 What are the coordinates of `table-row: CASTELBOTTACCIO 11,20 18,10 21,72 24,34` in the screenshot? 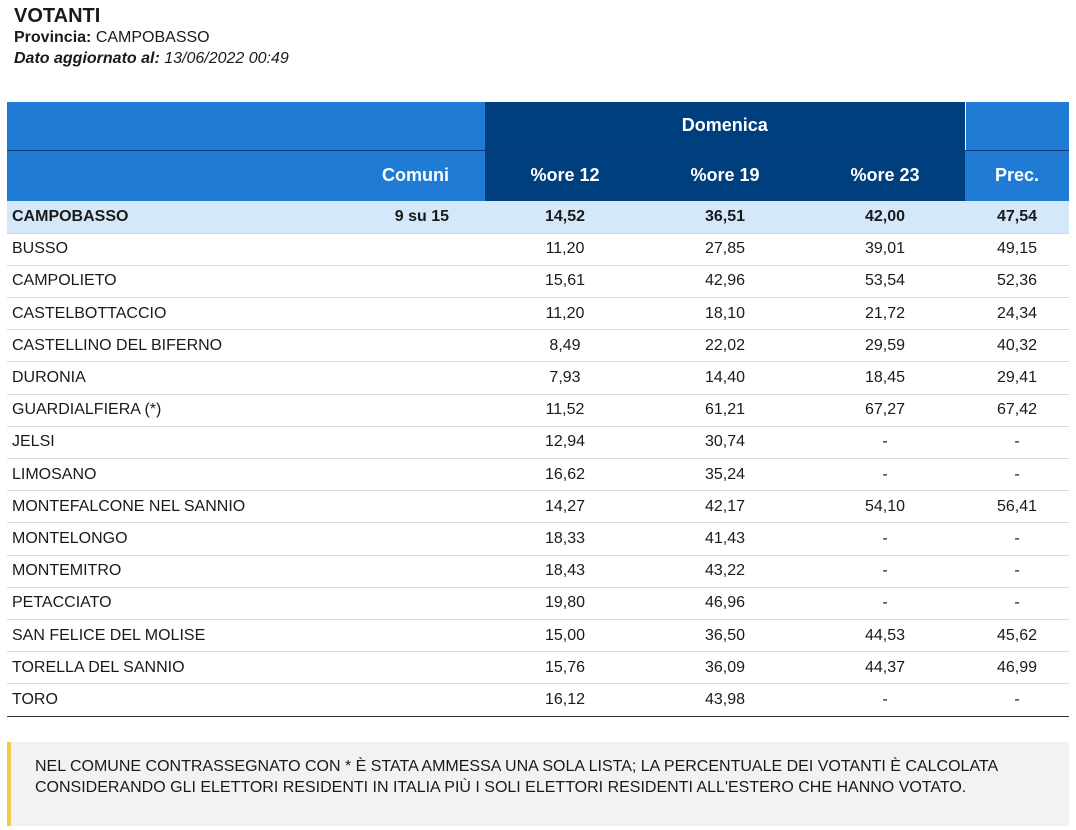 It's located at (538, 314).